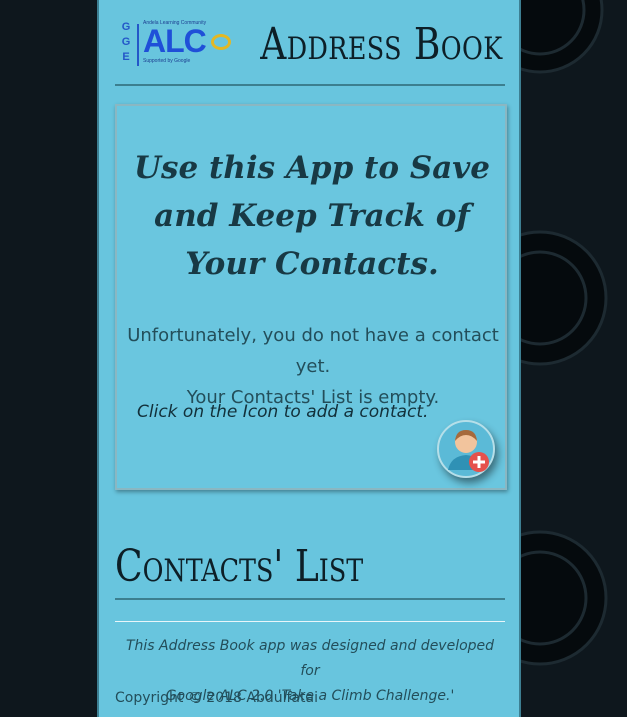 The image size is (627, 717). I want to click on app-title: Address Book, so click(381, 44).